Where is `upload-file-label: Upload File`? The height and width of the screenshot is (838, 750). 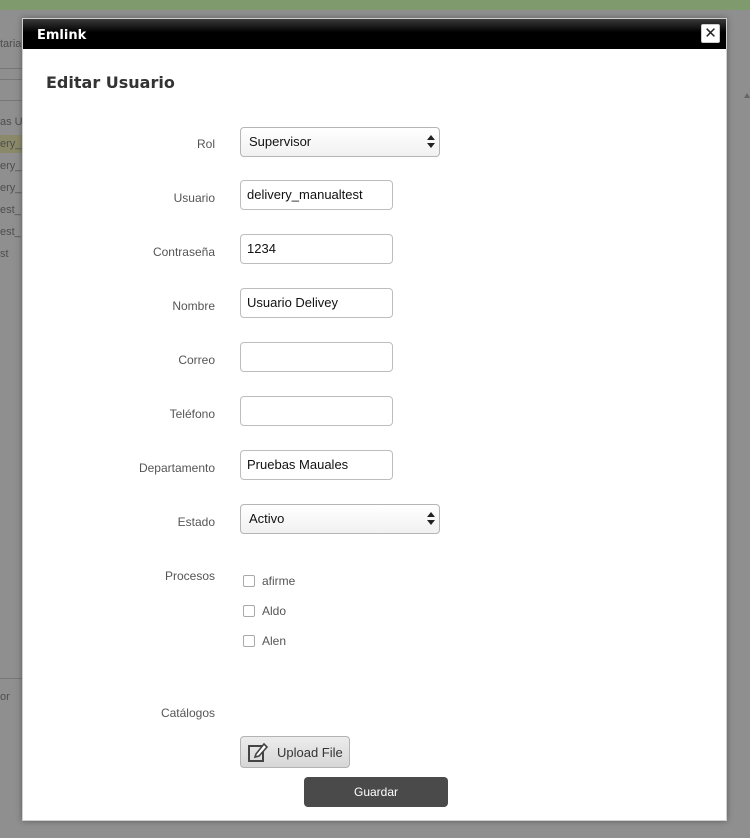 upload-file-label: Upload File is located at coordinates (310, 752).